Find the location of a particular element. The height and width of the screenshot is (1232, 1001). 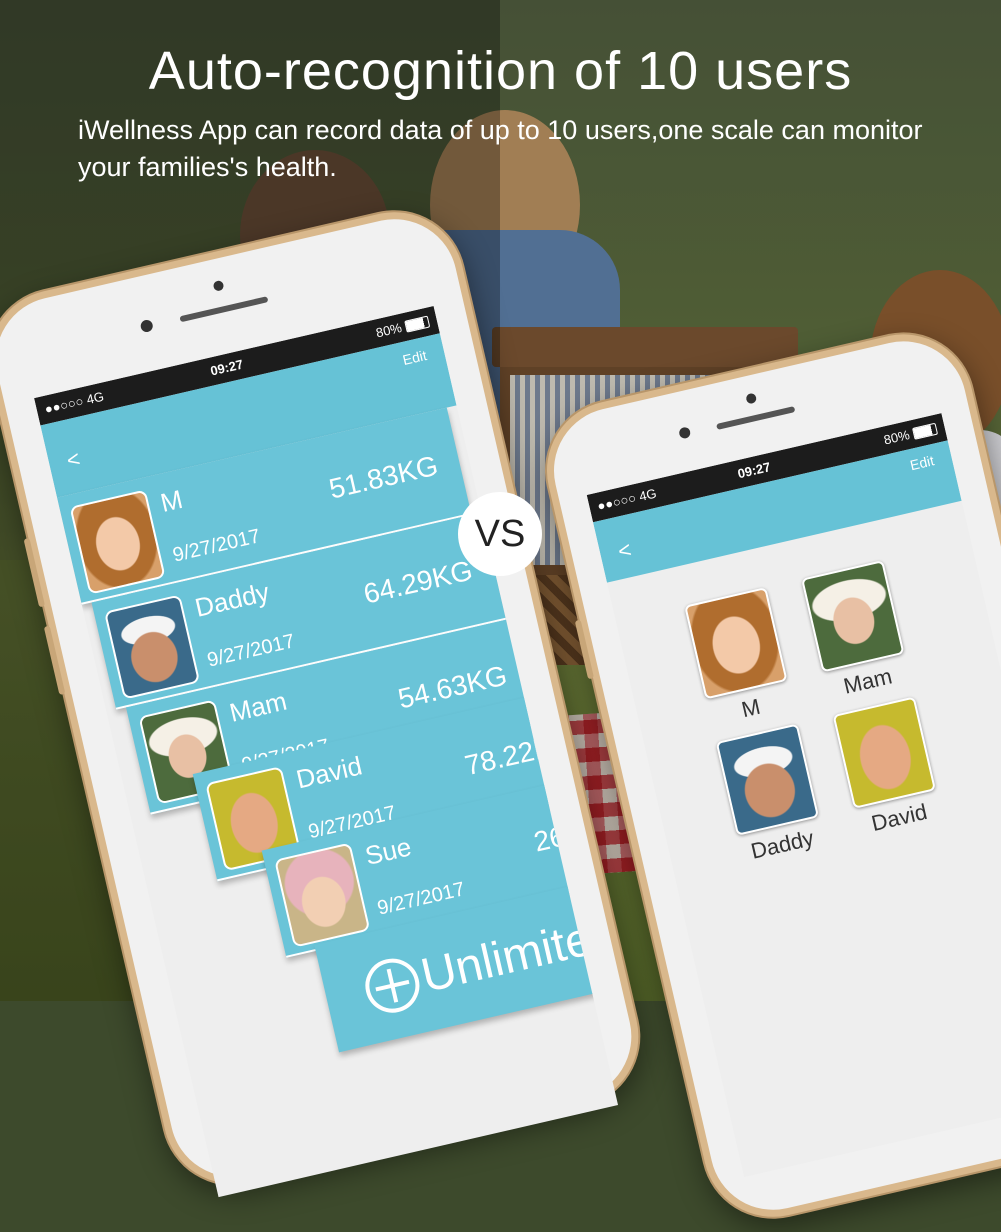

plus-circle-icon is located at coordinates (392, 986).